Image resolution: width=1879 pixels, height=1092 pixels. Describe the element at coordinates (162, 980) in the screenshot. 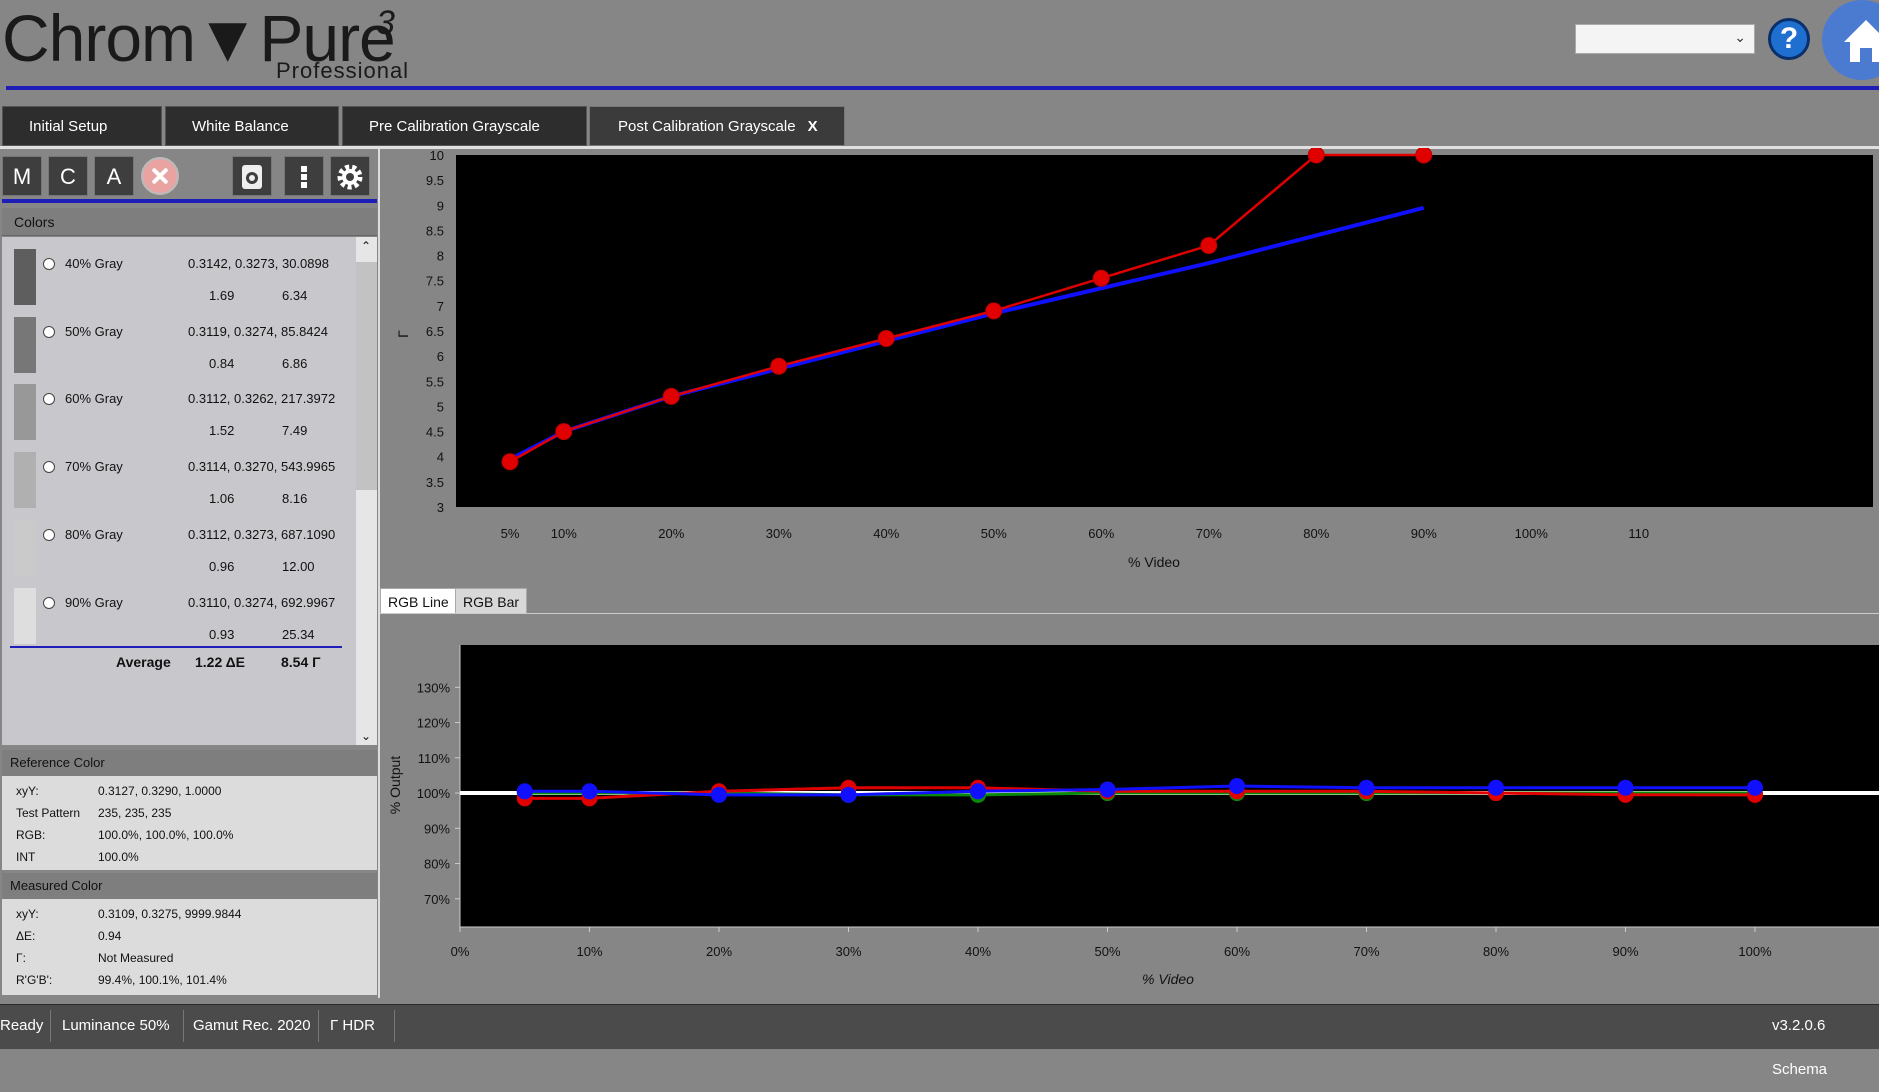

I see `meas-value: 99.4%, 100.1%, 101.4%` at that location.